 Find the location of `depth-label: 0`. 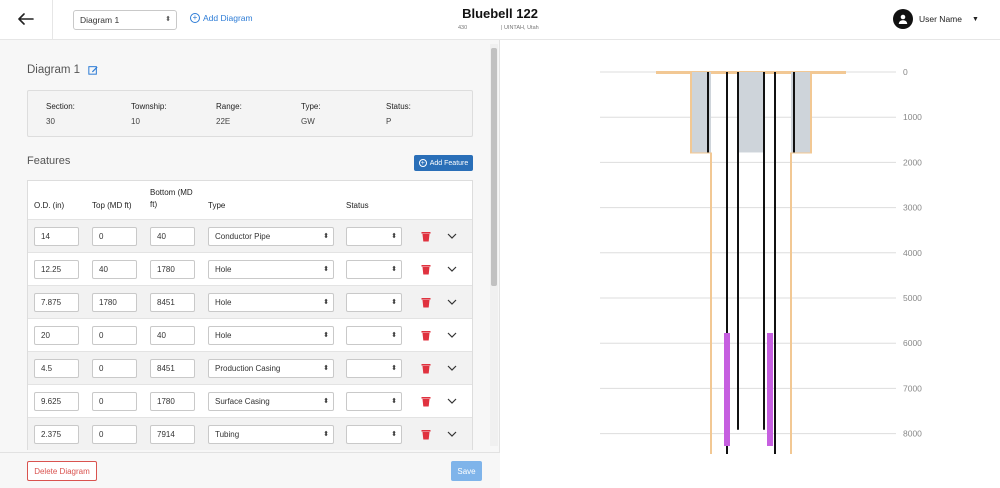

depth-label: 0 is located at coordinates (905, 72).